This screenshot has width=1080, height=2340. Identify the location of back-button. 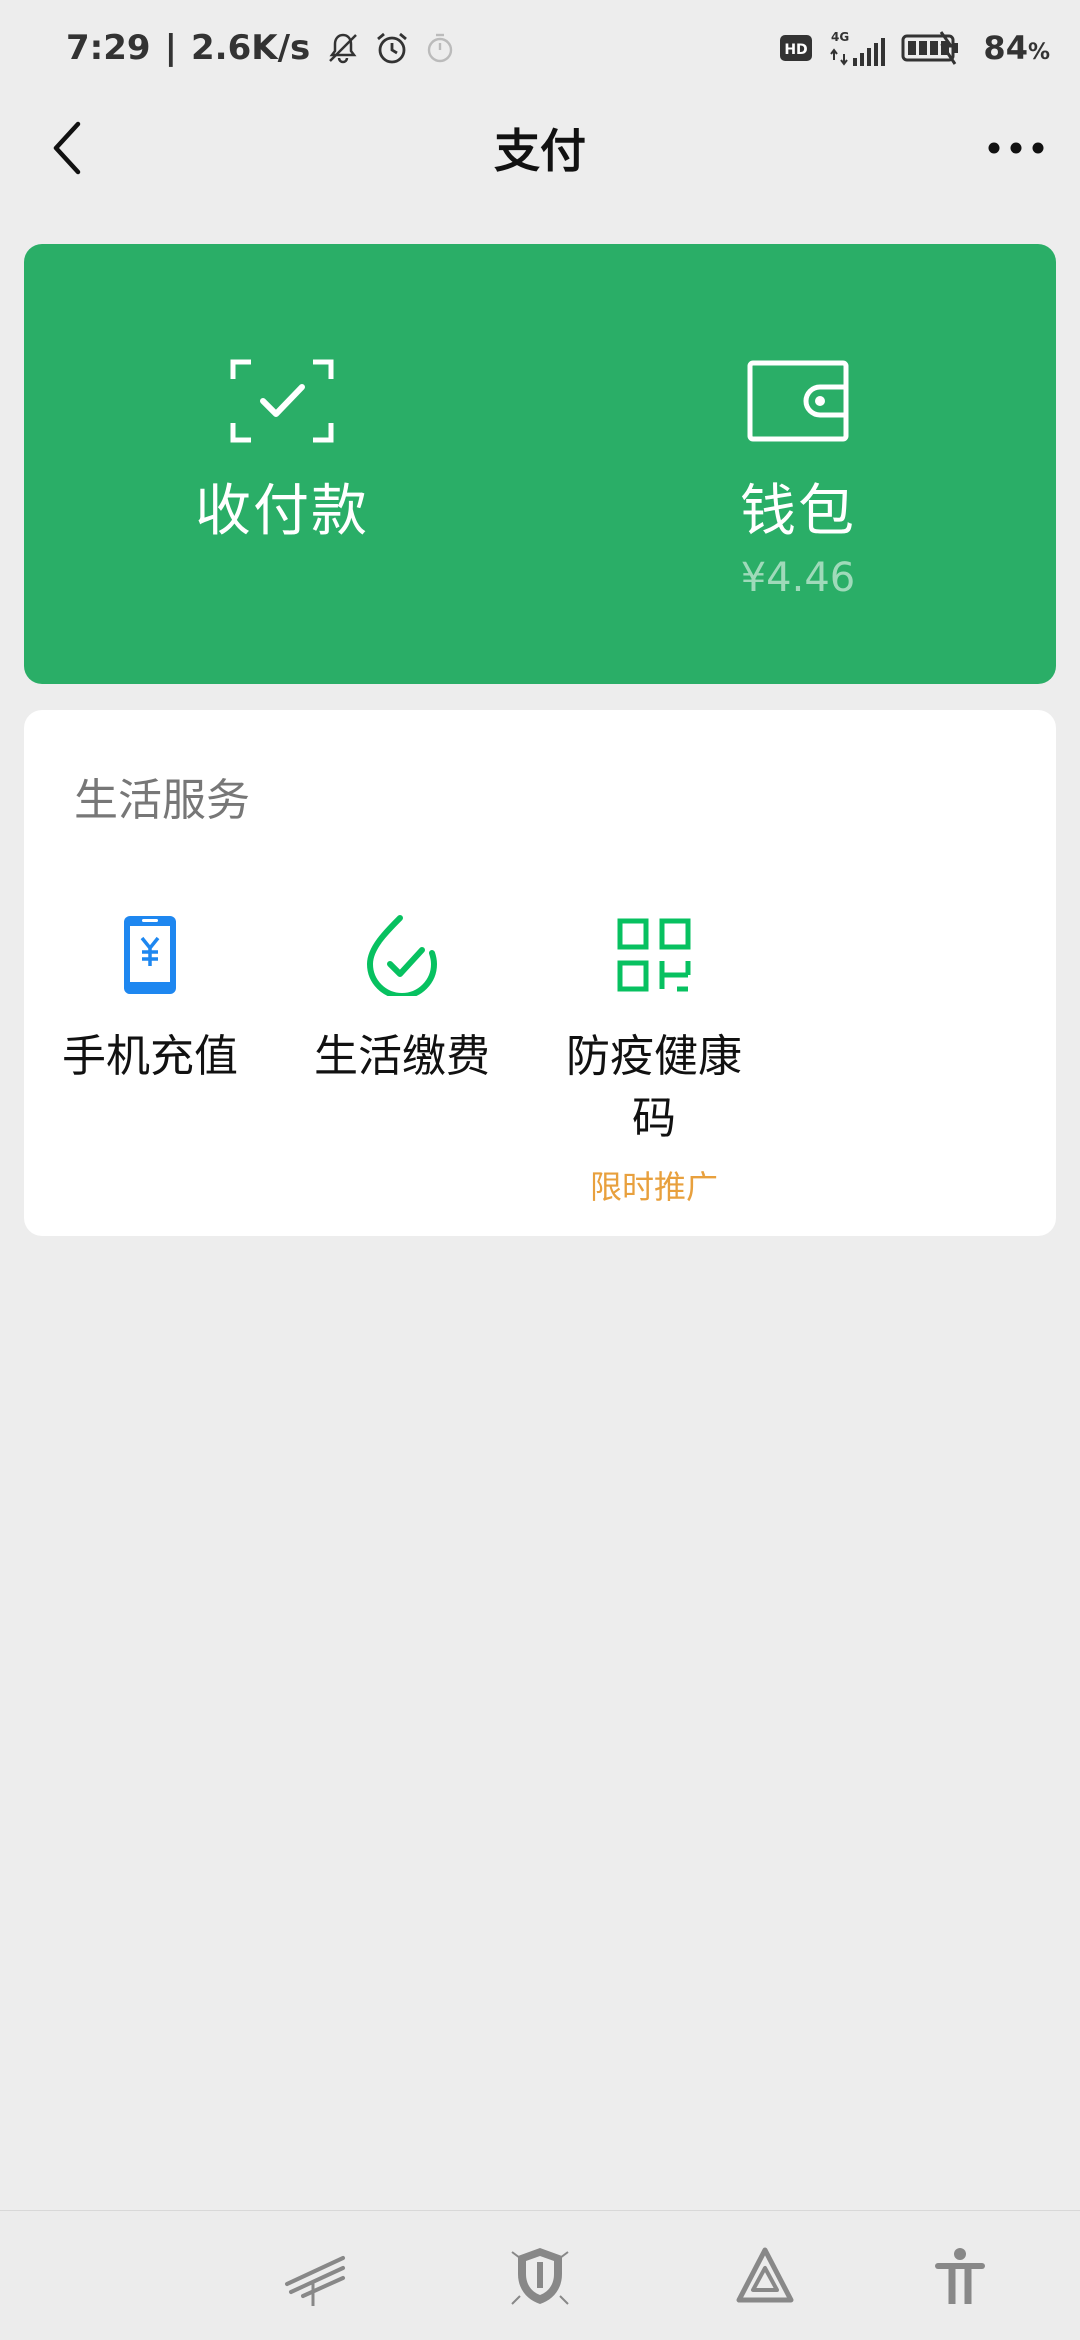
(68, 148).